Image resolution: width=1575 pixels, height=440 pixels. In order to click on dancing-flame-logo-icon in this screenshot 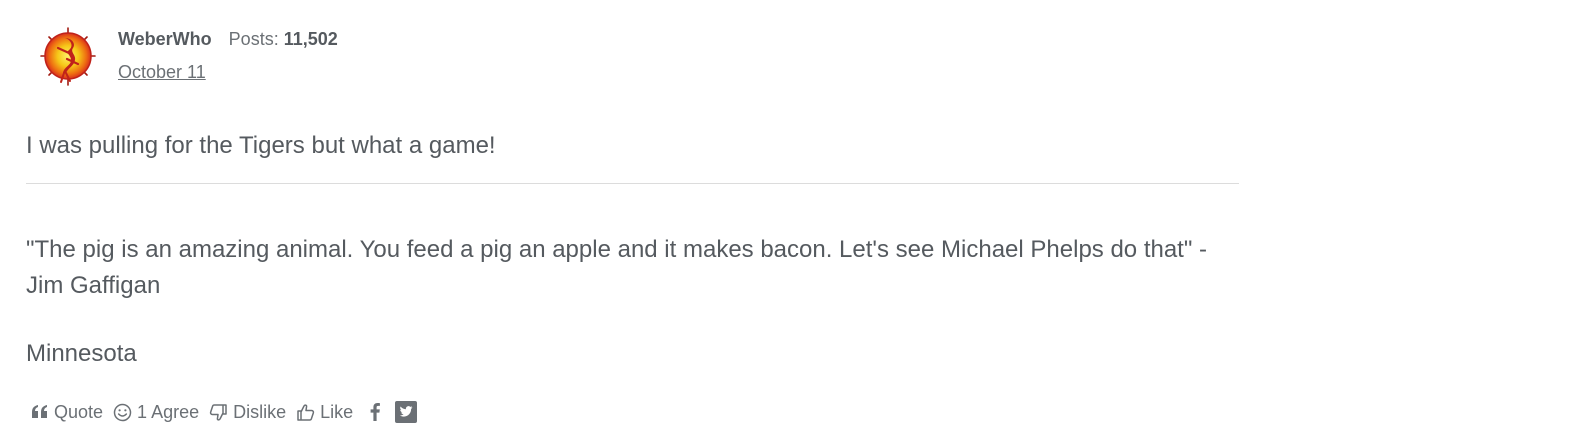, I will do `click(68, 56)`.